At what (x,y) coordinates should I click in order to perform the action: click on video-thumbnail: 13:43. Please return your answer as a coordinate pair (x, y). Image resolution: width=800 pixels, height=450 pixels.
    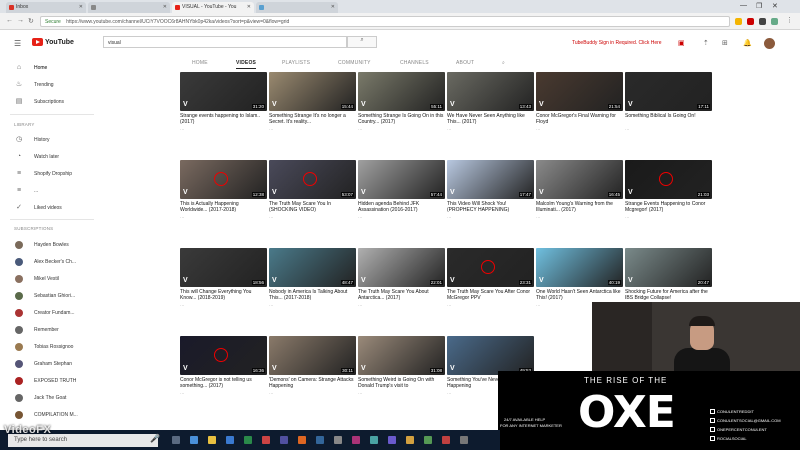
    Looking at the image, I should click on (490, 91).